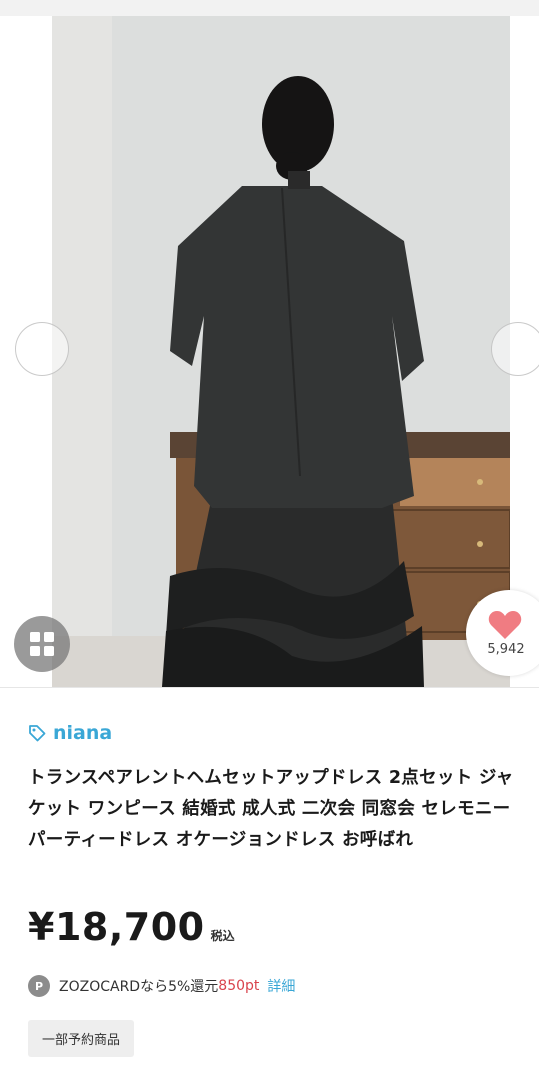 This screenshot has height=1080, width=539. Describe the element at coordinates (505, 625) in the screenshot. I see `heart-icon` at that location.